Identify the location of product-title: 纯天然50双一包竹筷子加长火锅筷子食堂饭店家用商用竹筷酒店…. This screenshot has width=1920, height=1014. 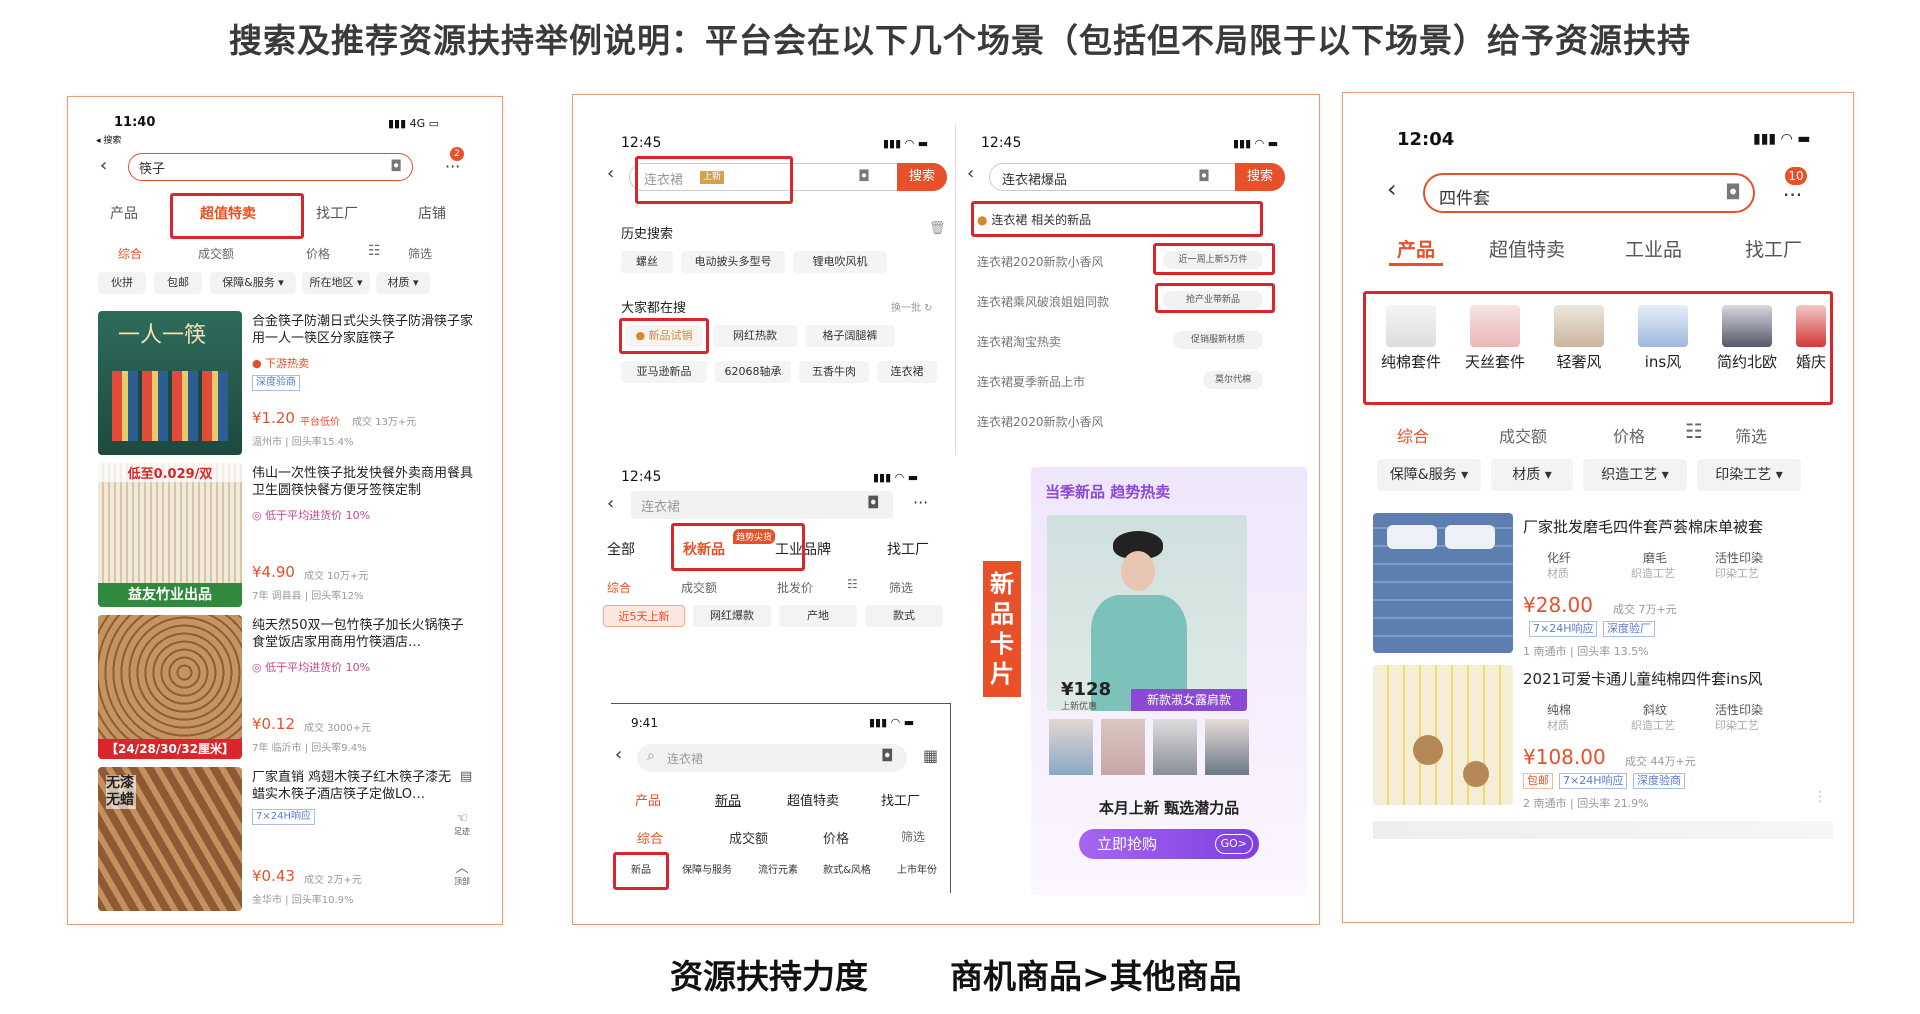
(364, 634).